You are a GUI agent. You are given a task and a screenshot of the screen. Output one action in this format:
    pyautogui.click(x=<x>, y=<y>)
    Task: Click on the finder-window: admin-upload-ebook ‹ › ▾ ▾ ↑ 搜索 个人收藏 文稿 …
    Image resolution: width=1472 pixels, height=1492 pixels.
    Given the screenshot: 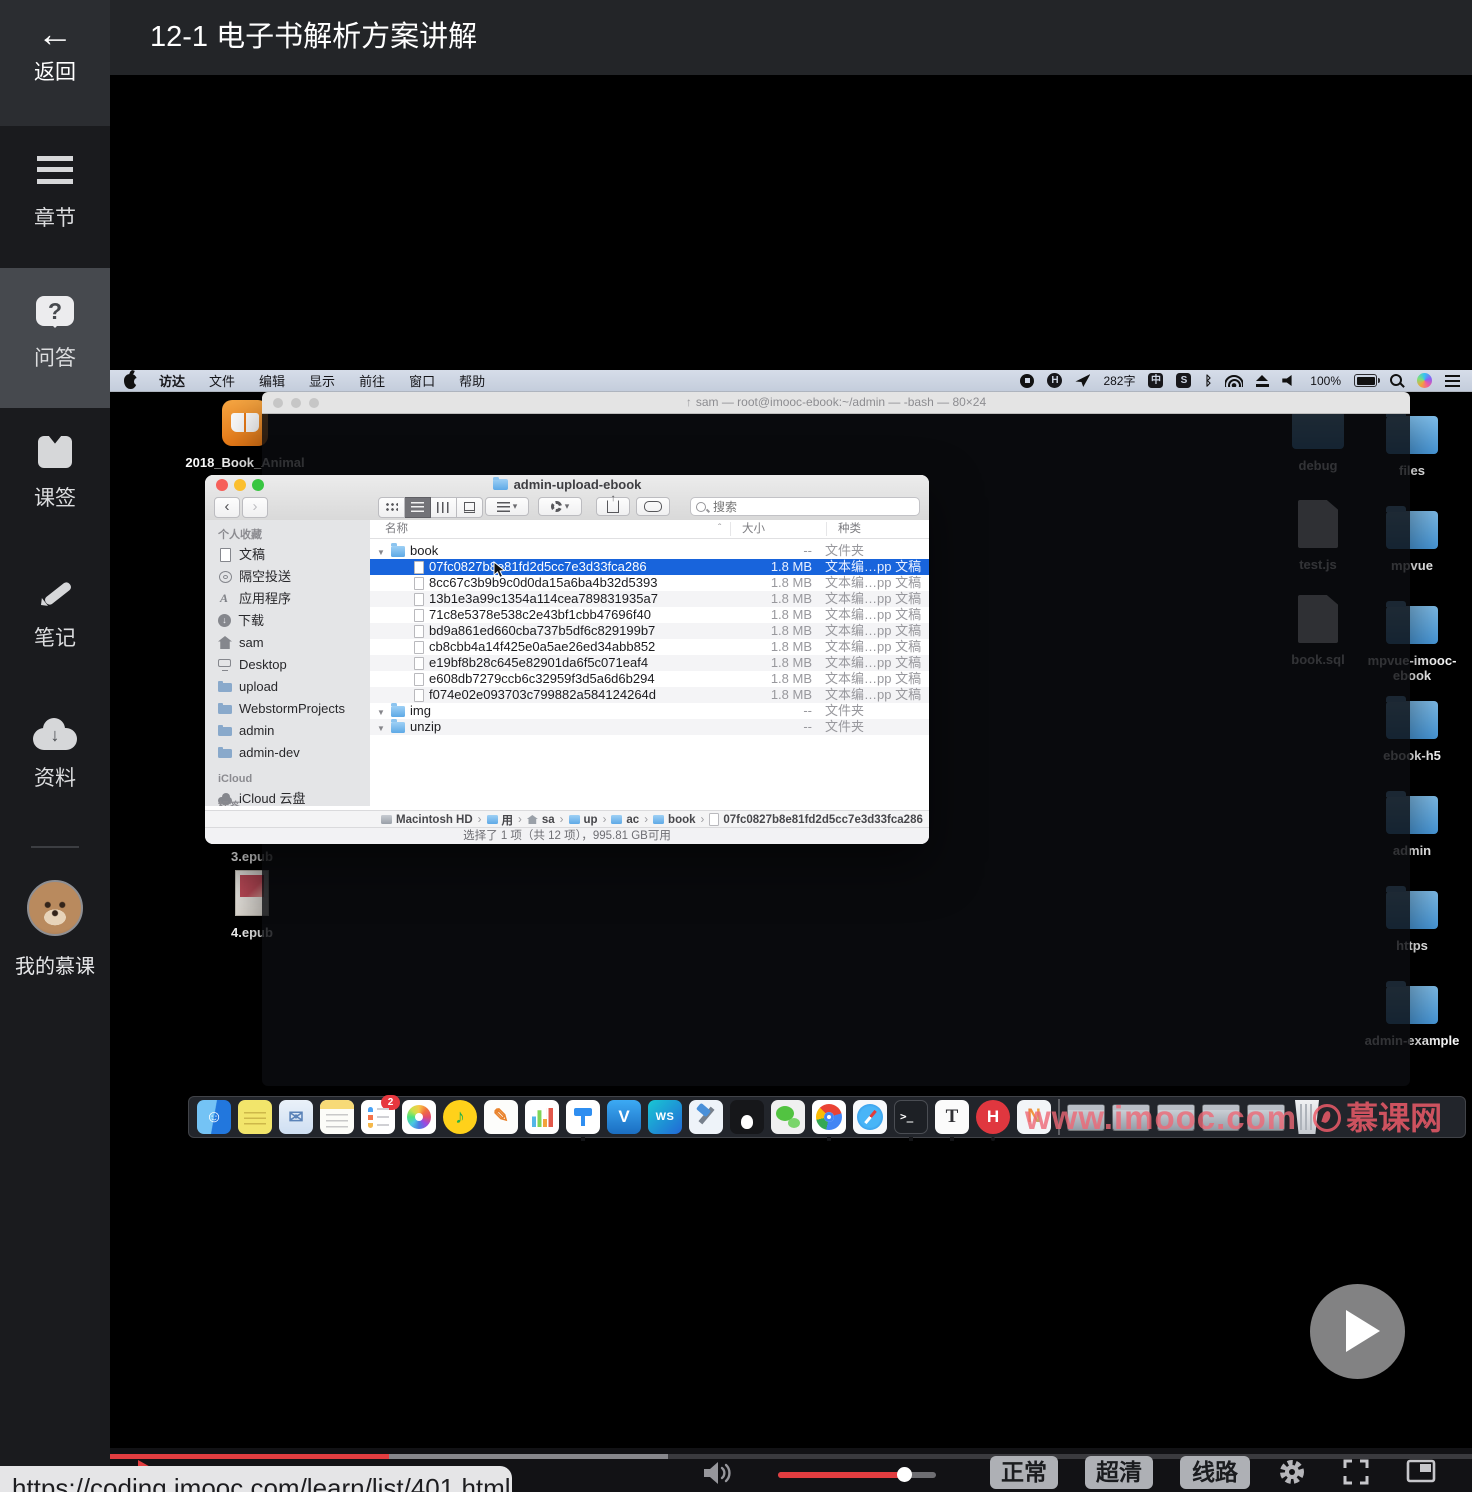 What is the action you would take?
    pyautogui.click(x=567, y=659)
    